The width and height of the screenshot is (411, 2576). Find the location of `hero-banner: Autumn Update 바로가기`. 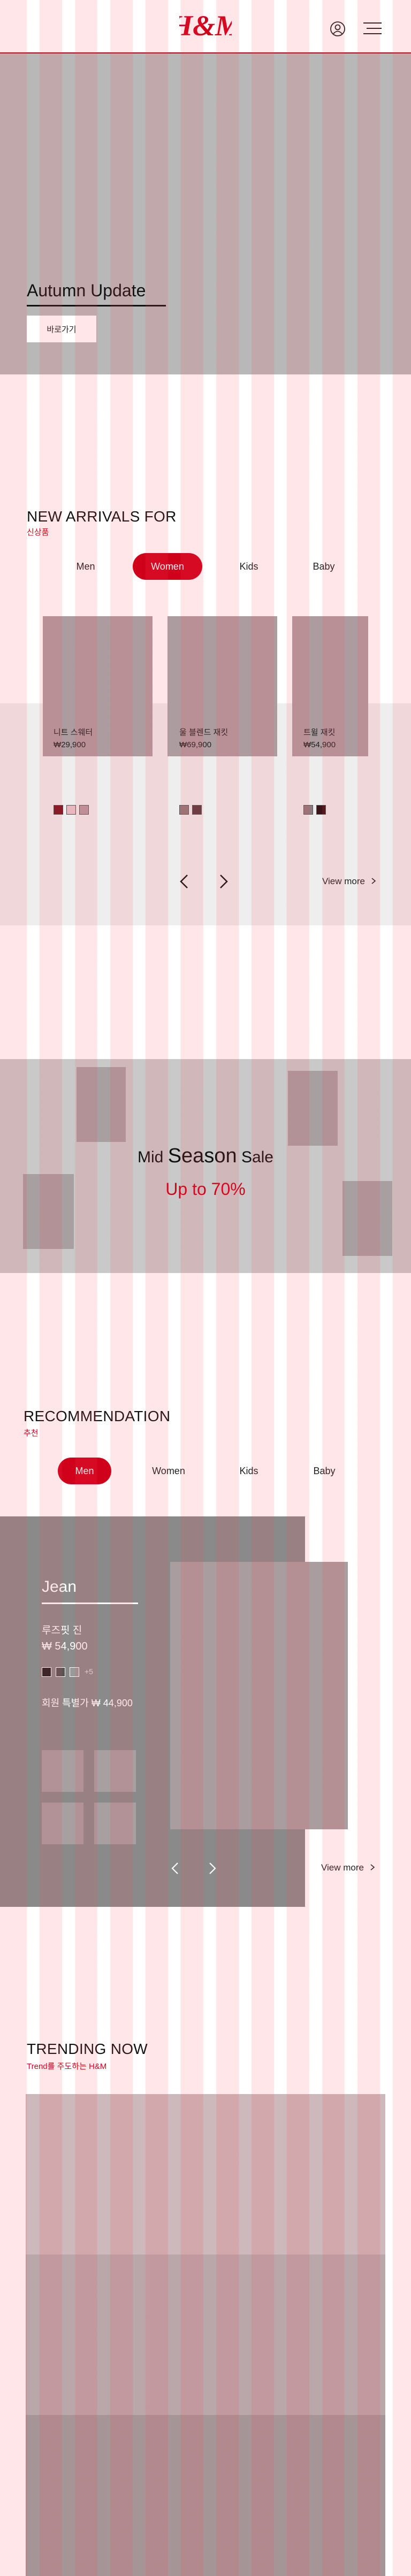

hero-banner: Autumn Update 바로가기 is located at coordinates (205, 213).